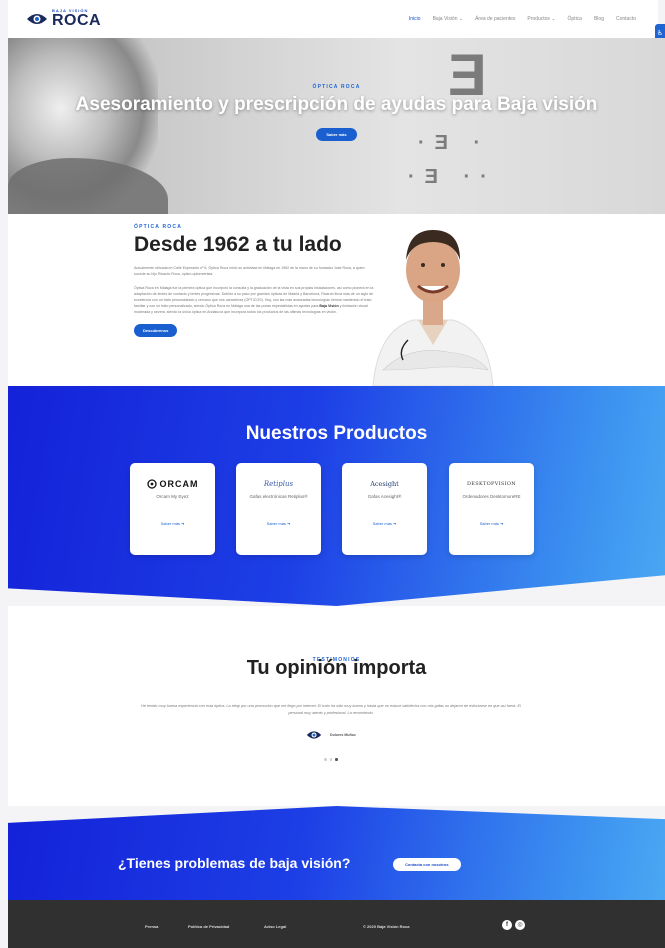 The image size is (665, 948). Describe the element at coordinates (626, 19) in the screenshot. I see `menu-item-contacto: Contacto` at that location.